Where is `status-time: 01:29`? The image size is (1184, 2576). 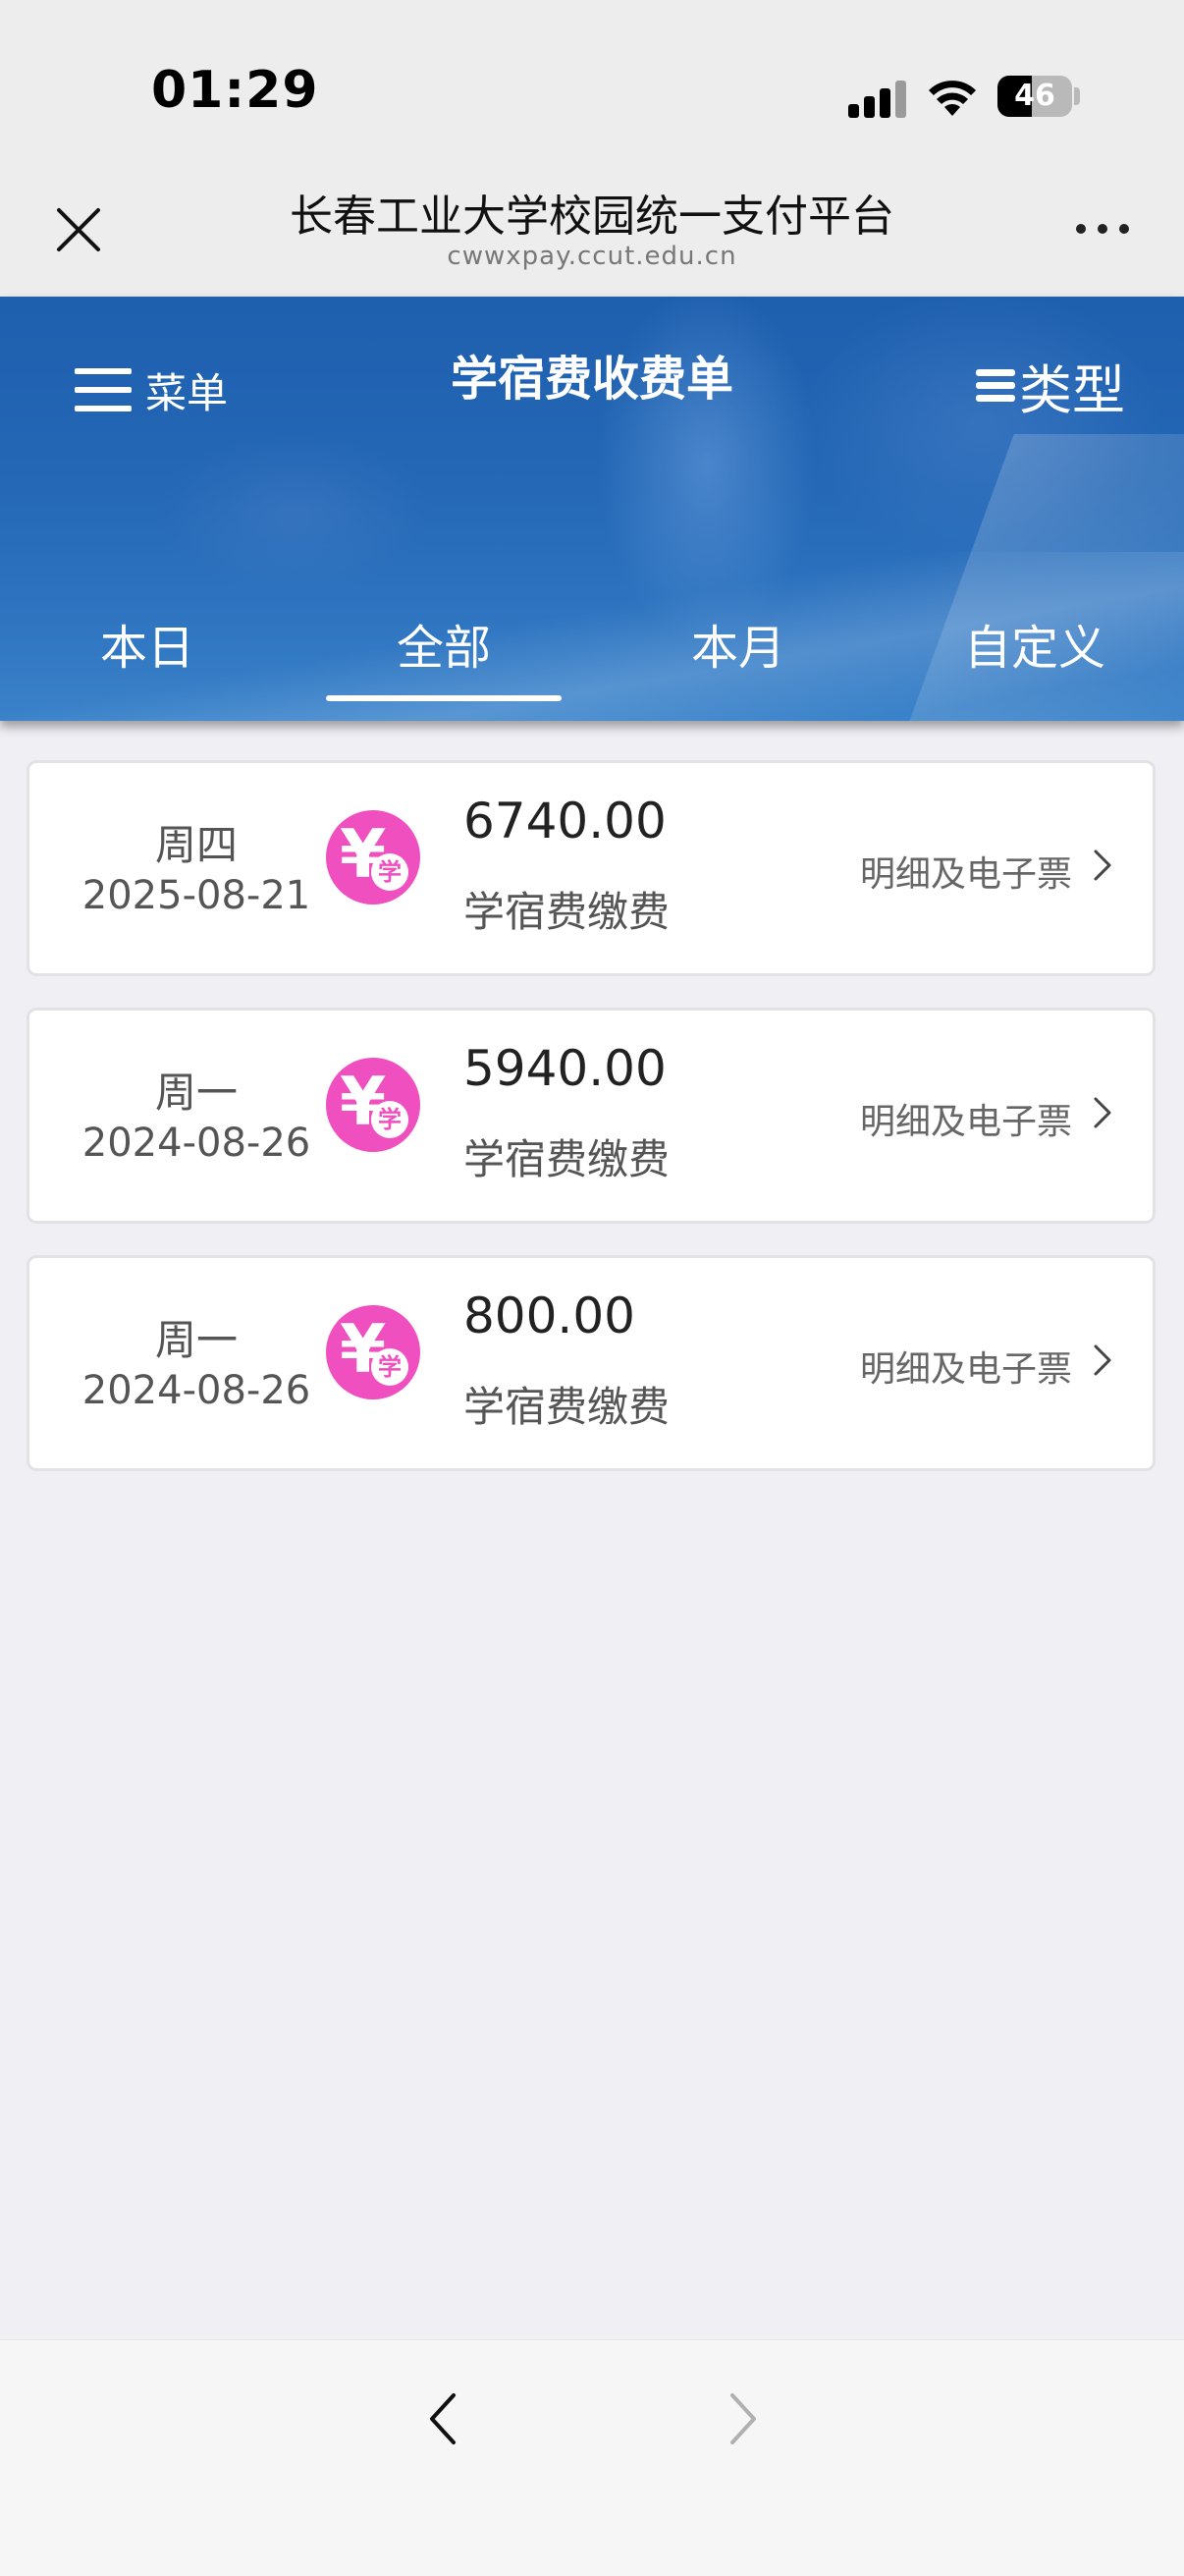 status-time: 01:29 is located at coordinates (235, 90).